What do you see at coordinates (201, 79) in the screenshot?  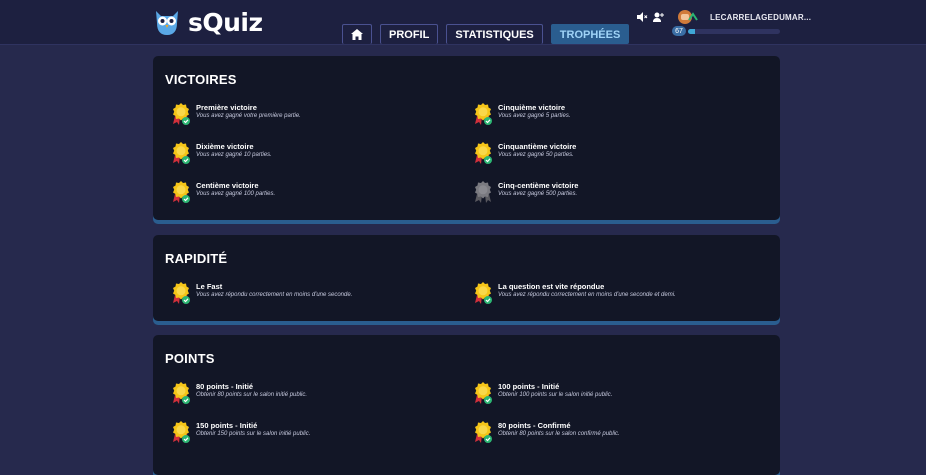 I see `section-title: VICTOIRES` at bounding box center [201, 79].